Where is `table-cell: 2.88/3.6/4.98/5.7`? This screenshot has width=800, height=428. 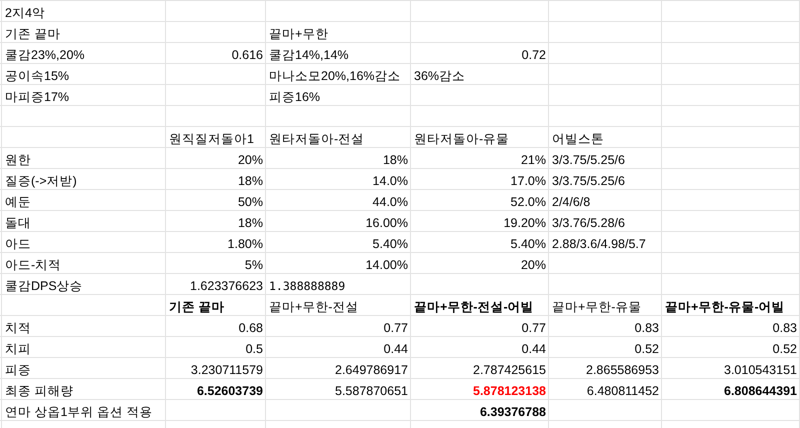
table-cell: 2.88/3.6/4.98/5.7 is located at coordinates (599, 244).